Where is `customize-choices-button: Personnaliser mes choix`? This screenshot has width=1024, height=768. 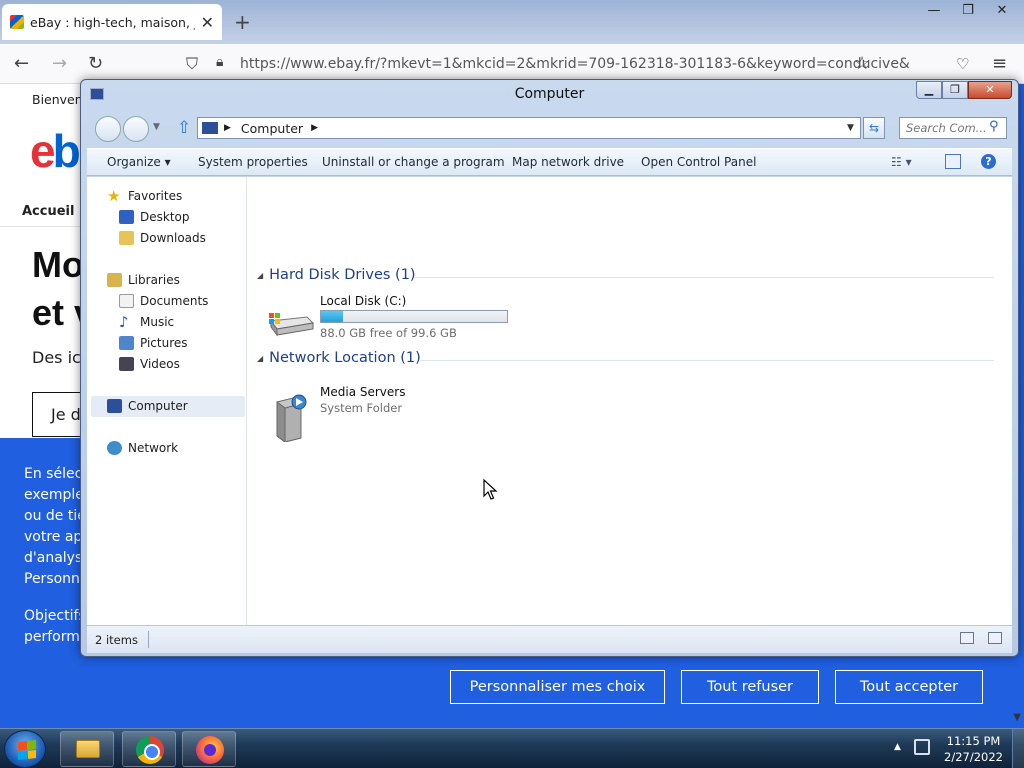
customize-choices-button: Personnaliser mes choix is located at coordinates (557, 687).